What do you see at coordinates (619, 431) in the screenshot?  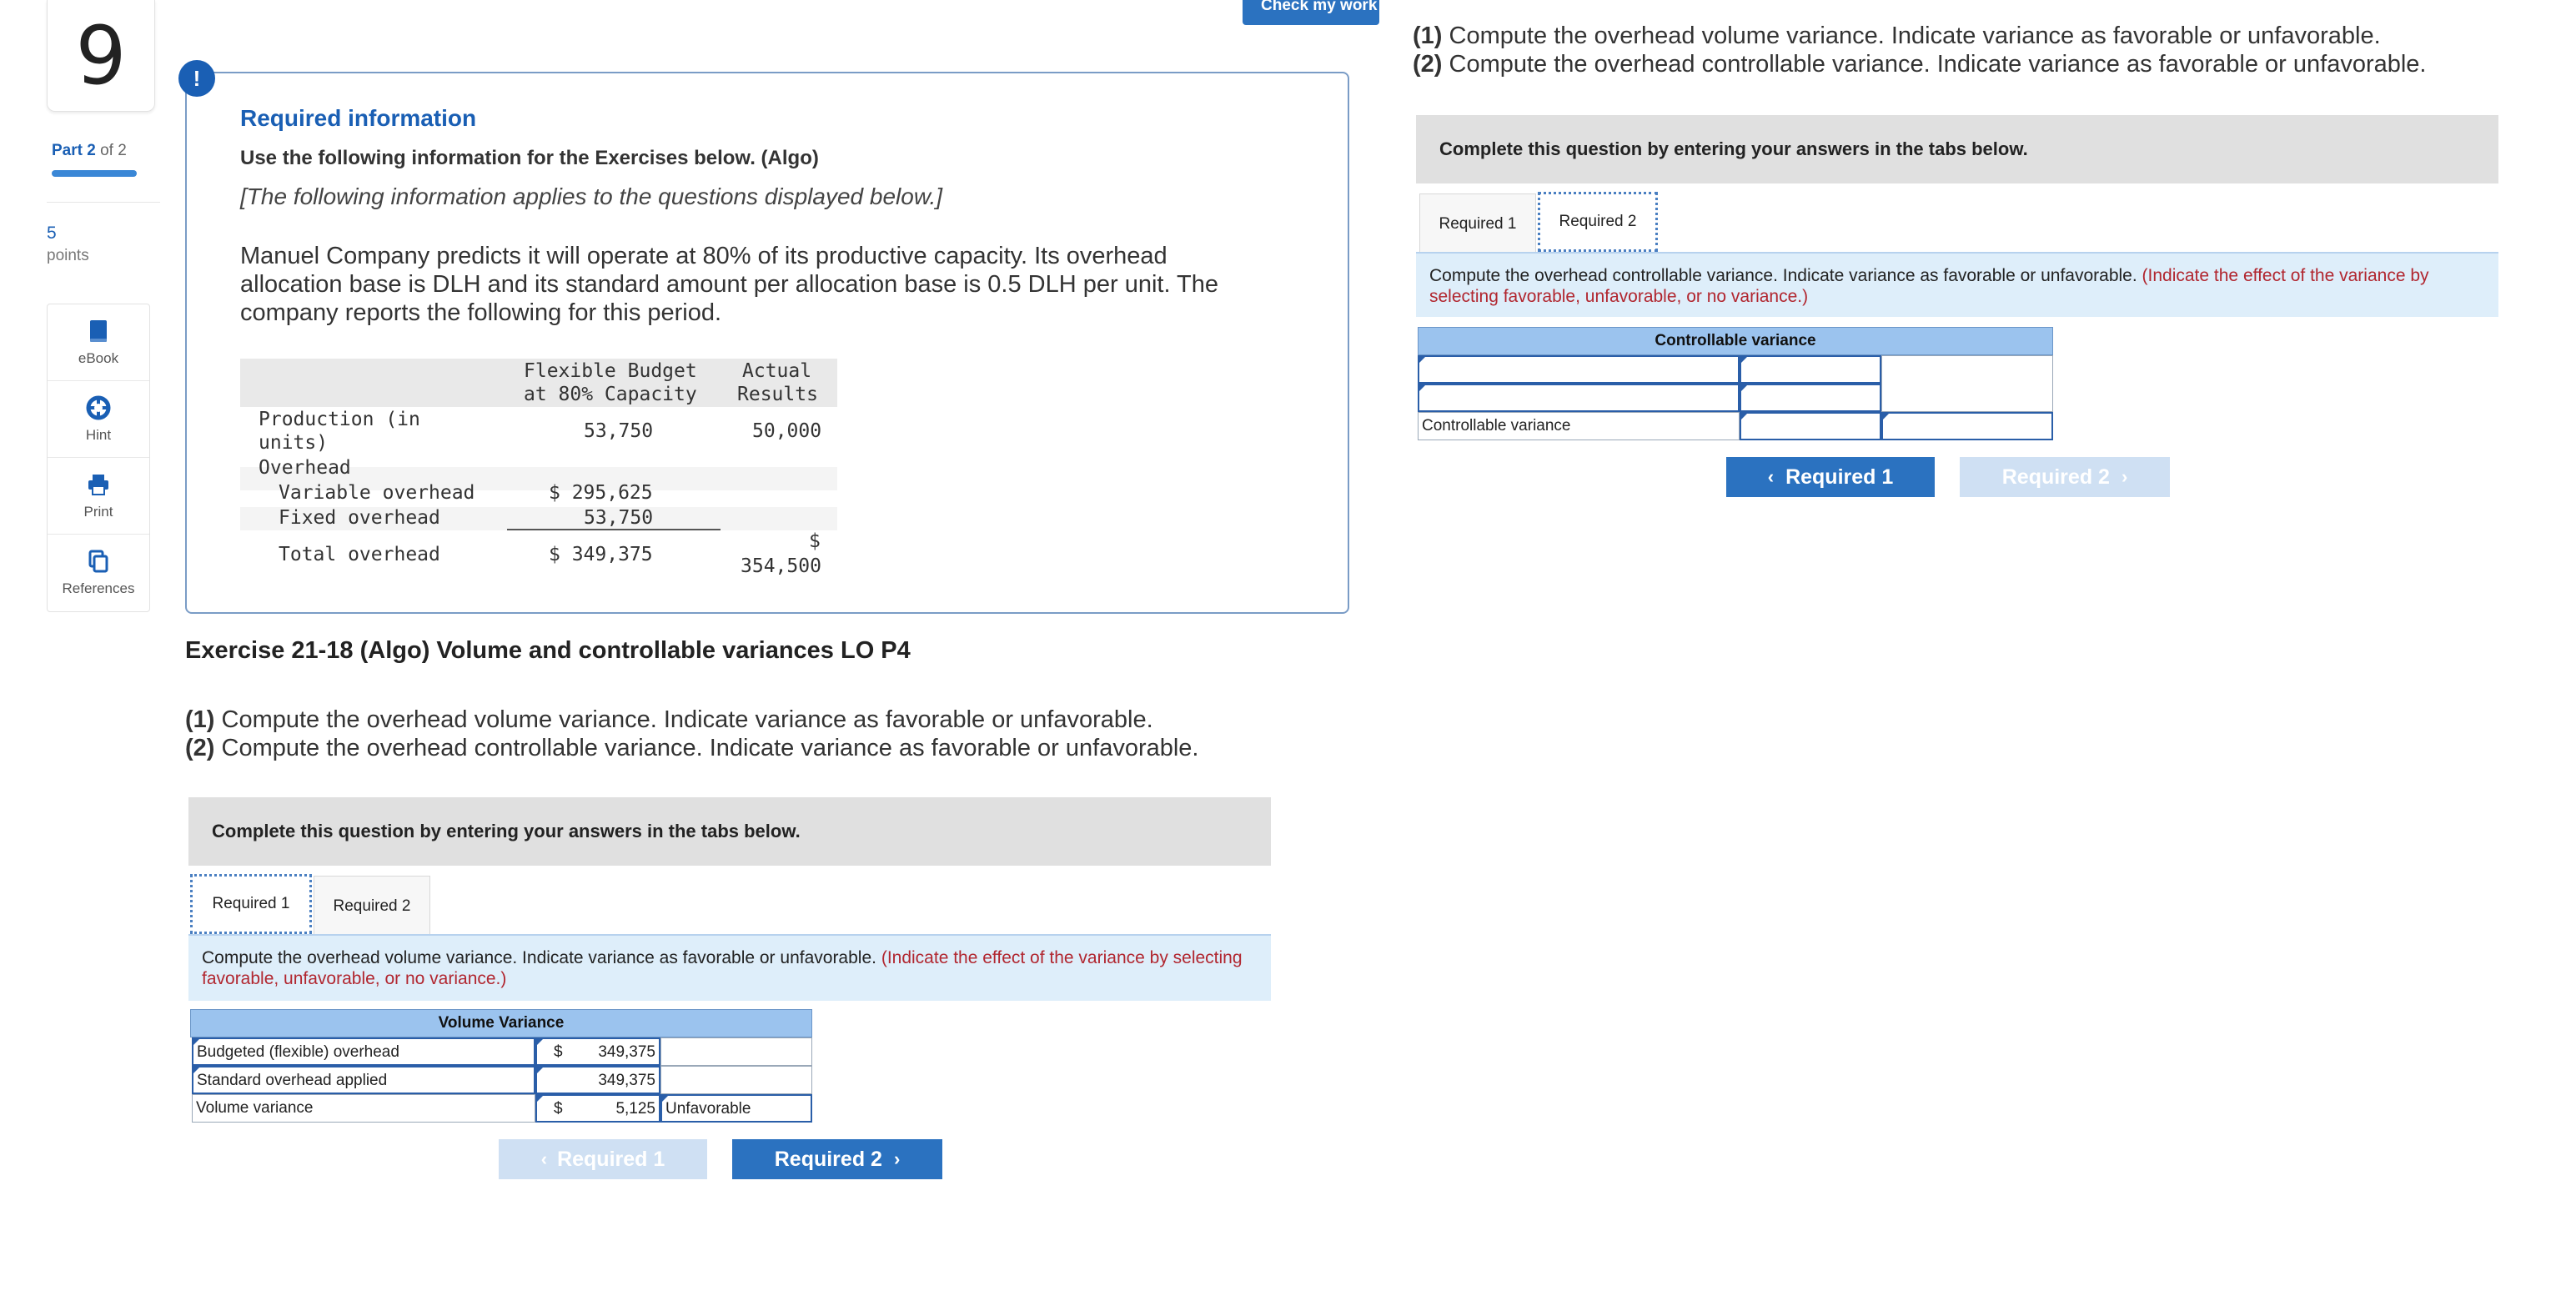 I see `production-flexible: 53,750` at bounding box center [619, 431].